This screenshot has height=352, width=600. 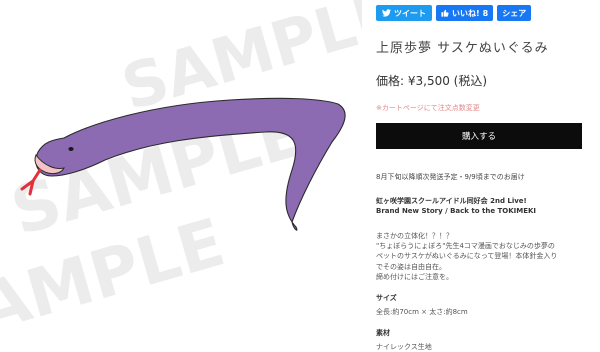 I want to click on price-value: ¥3,500 (税込), so click(x=447, y=81).